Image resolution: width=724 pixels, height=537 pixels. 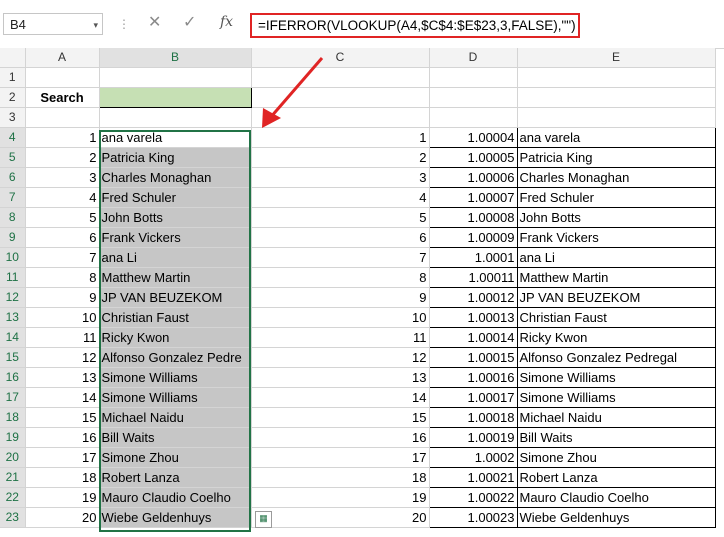 What do you see at coordinates (473, 417) in the screenshot?
I see `cell-d: 1.00018` at bounding box center [473, 417].